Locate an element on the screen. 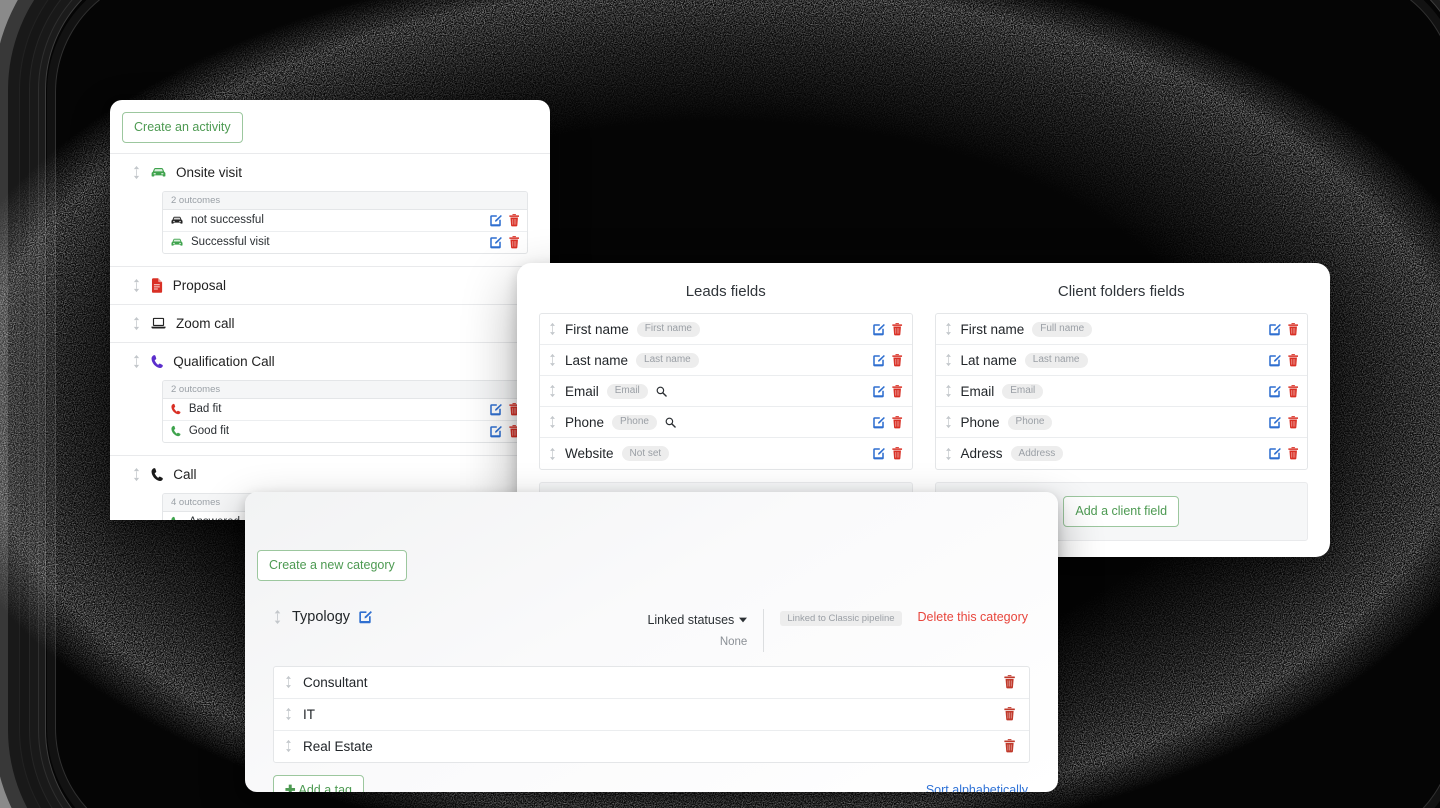 The image size is (1440, 808). laptop-icon is located at coordinates (158, 323).